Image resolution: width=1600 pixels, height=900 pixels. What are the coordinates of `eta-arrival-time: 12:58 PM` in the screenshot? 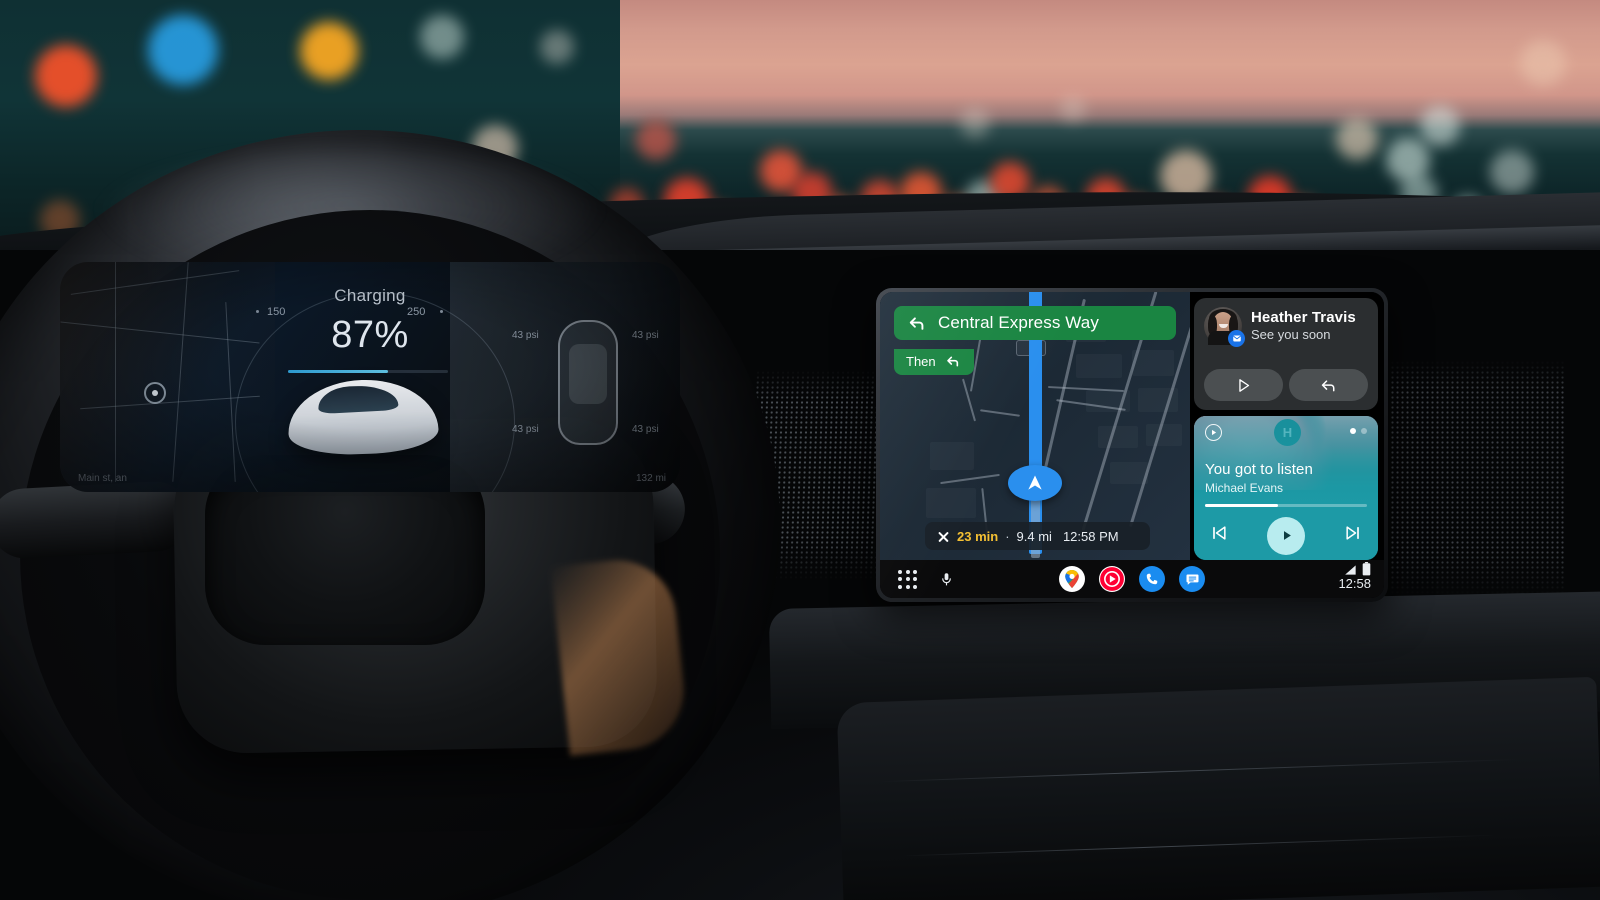 It's located at (1090, 536).